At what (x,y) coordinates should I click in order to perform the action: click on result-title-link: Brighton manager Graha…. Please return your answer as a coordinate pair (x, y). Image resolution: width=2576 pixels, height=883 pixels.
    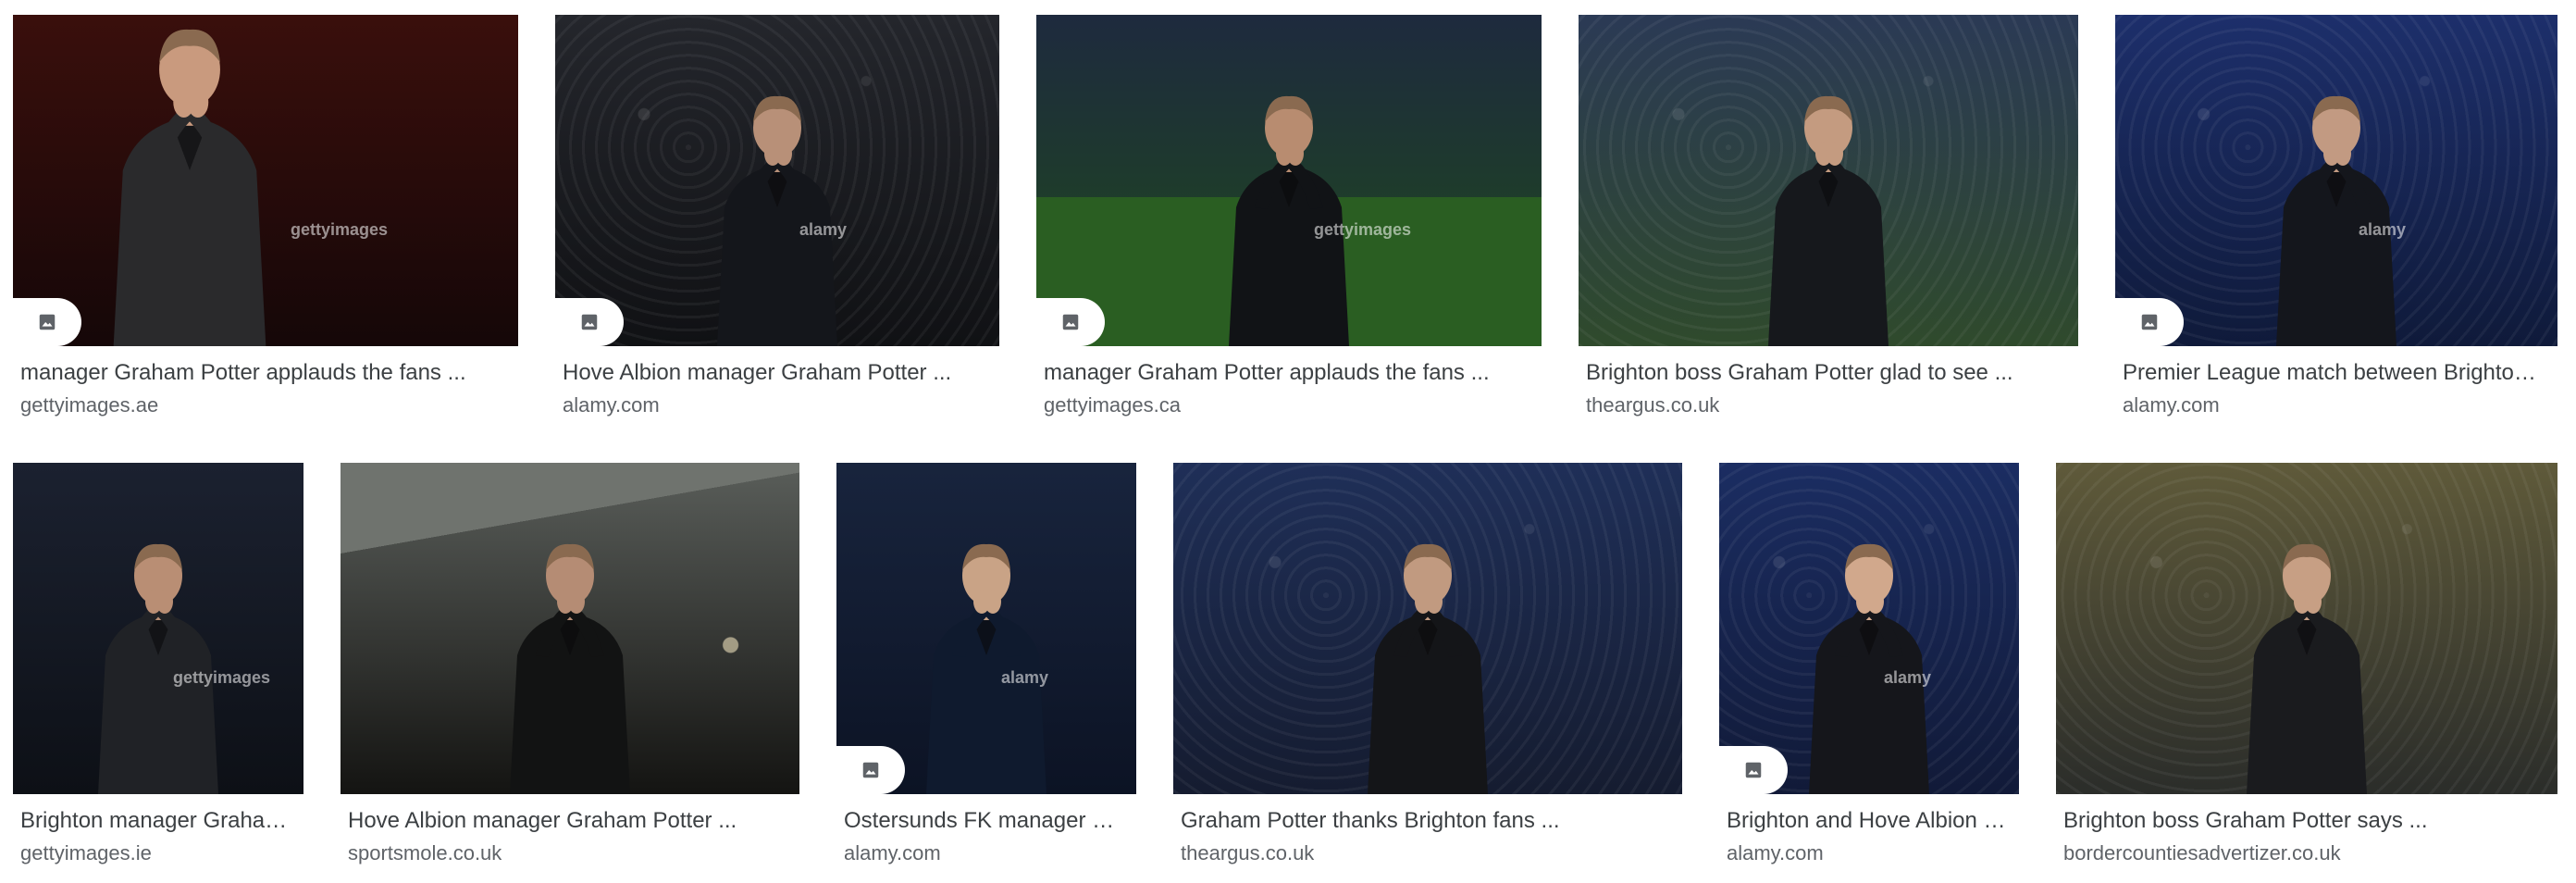
    Looking at the image, I should click on (158, 821).